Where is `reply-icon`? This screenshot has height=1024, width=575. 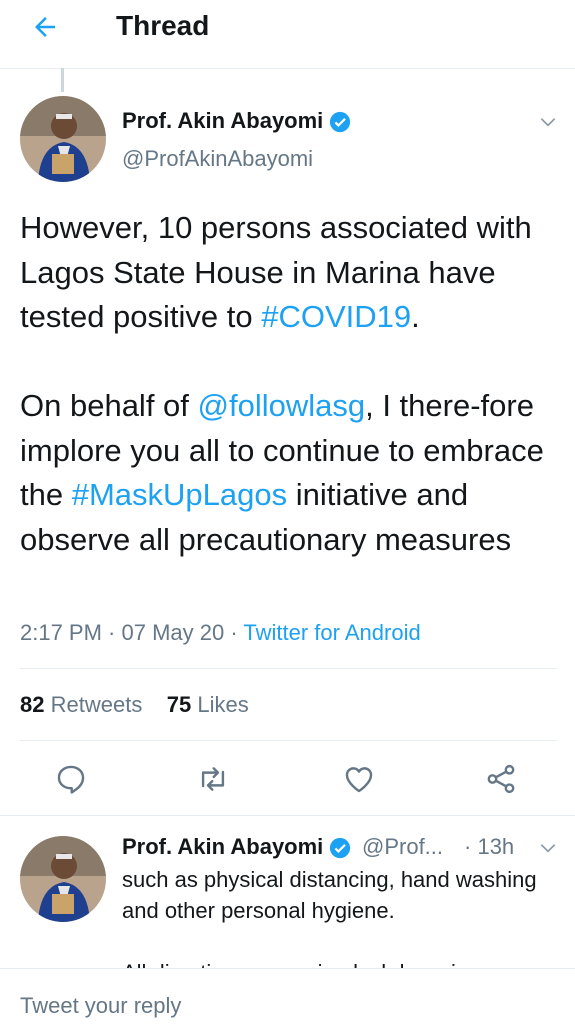
reply-icon is located at coordinates (71, 779).